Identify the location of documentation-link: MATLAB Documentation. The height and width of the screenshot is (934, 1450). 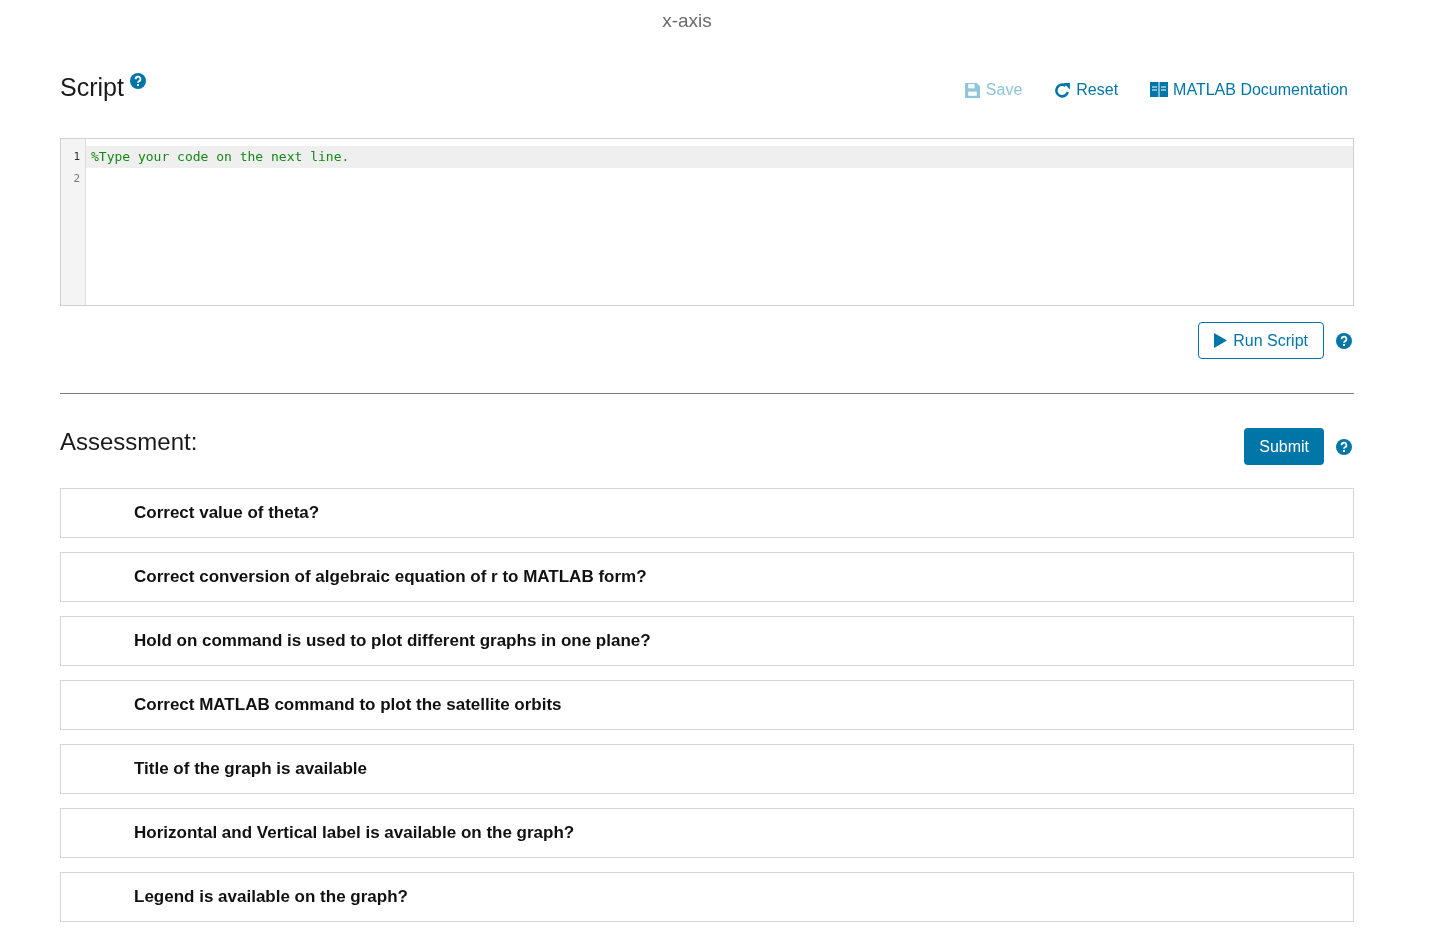
(1249, 90).